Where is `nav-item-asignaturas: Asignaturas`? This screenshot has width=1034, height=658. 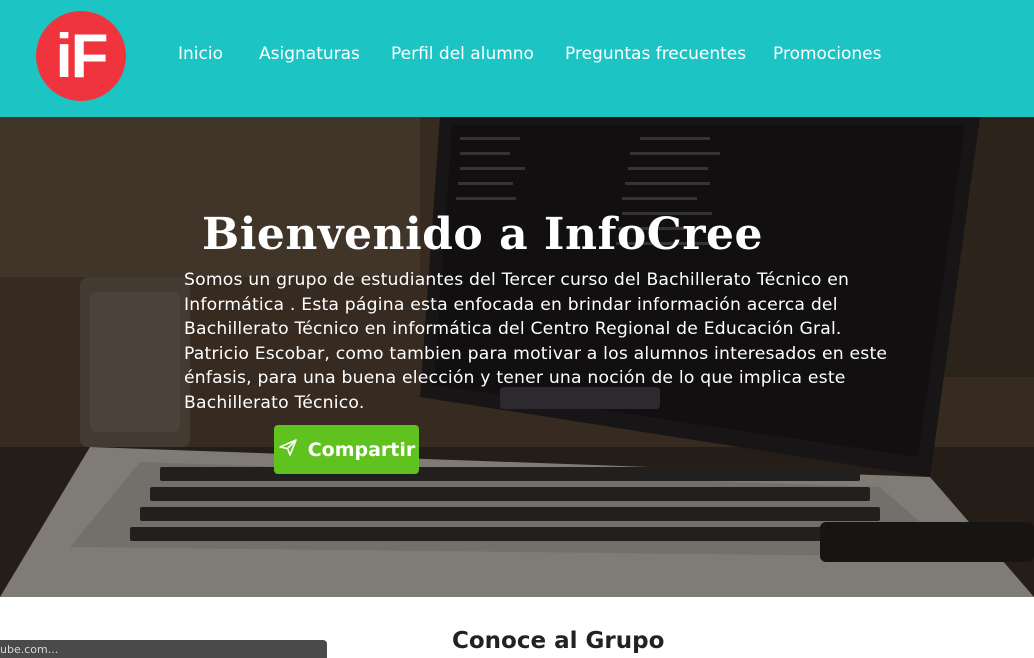
nav-item-asignaturas: Asignaturas is located at coordinates (309, 54).